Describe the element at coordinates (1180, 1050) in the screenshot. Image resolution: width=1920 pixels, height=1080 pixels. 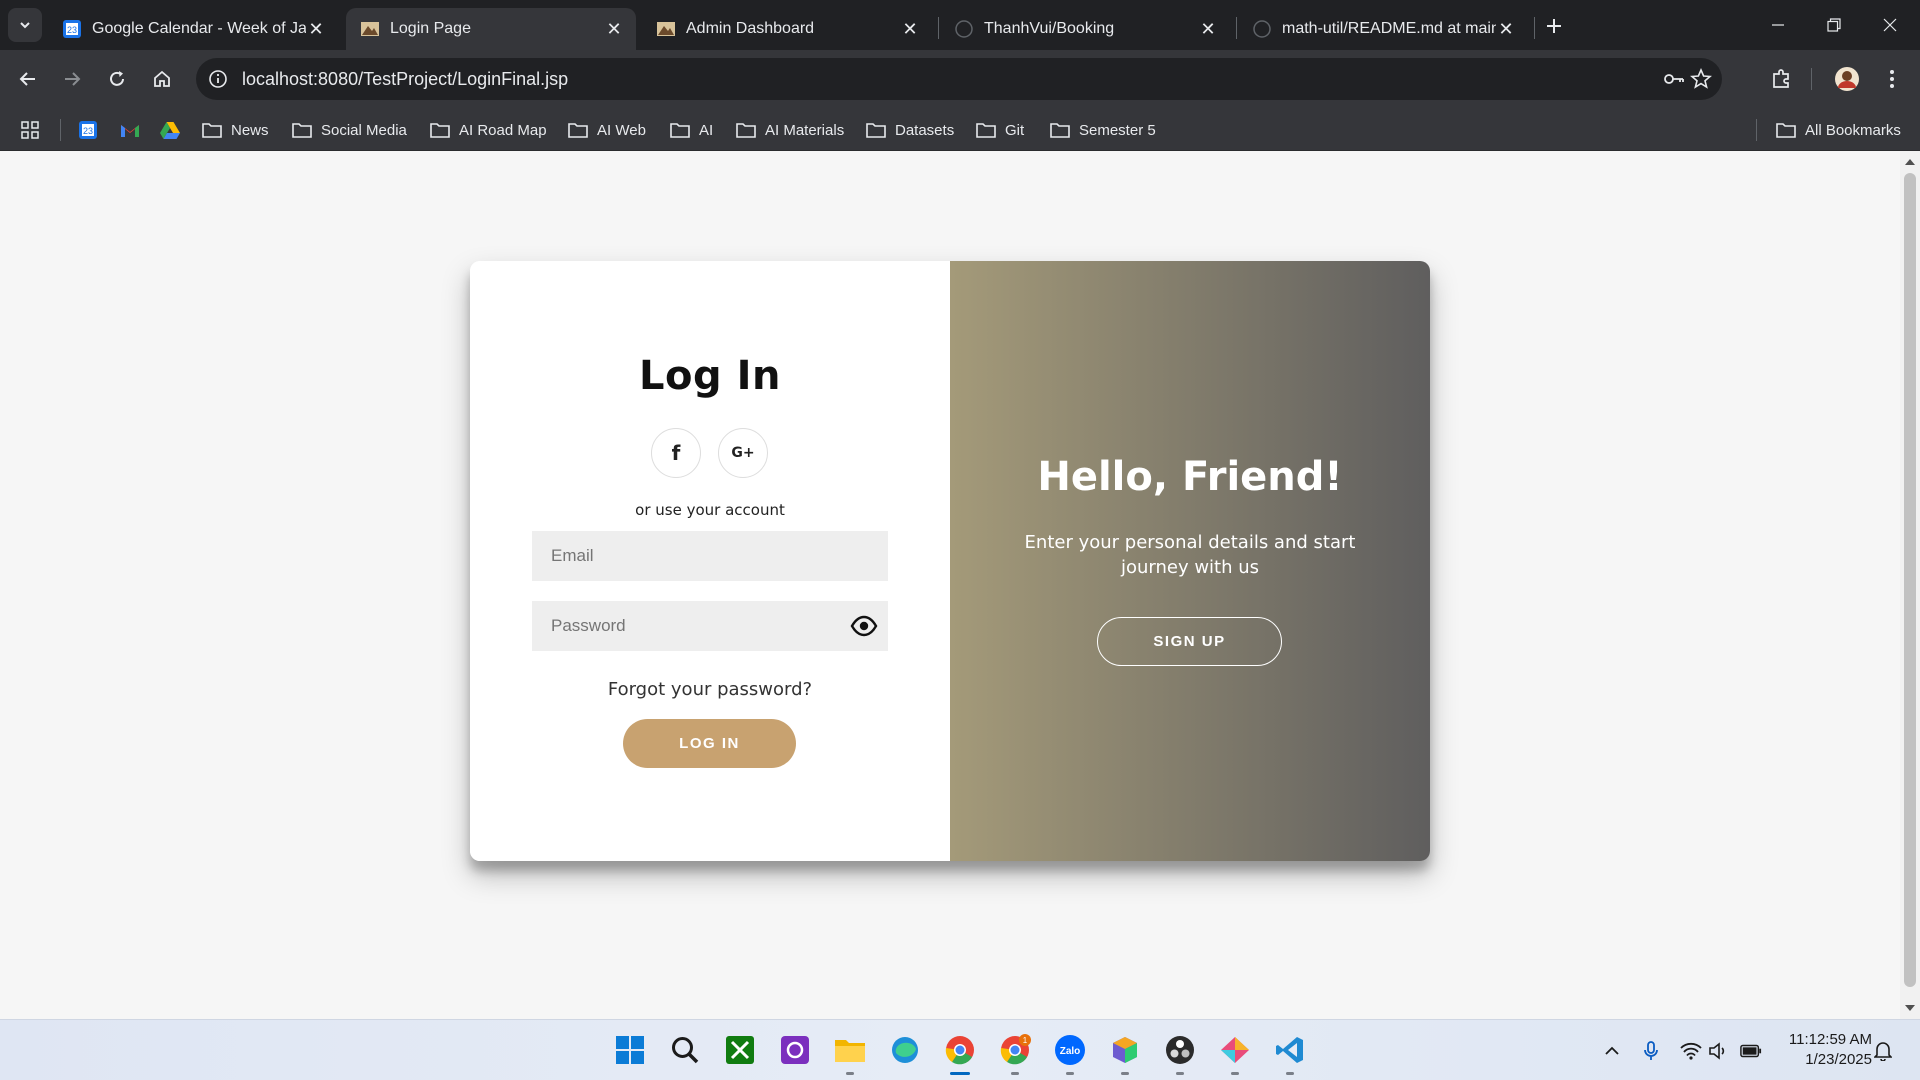
I see `obs-icon` at that location.